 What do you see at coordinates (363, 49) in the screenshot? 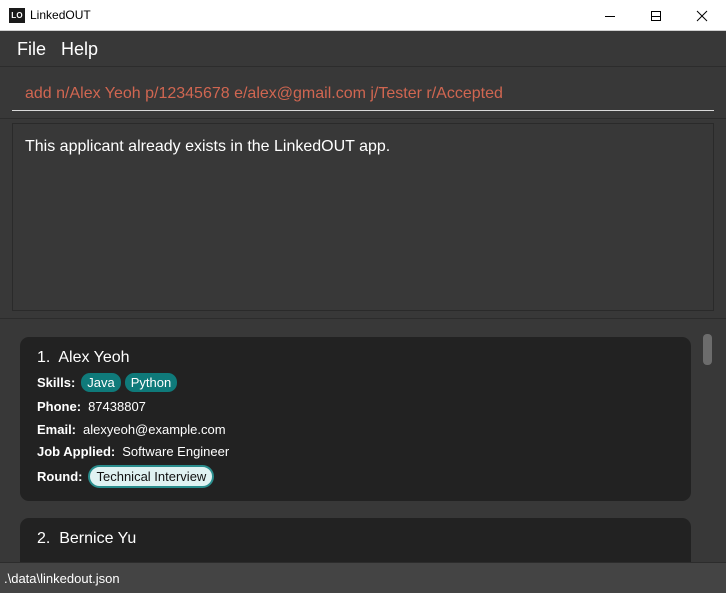
I see `menu-bar: File Help` at bounding box center [363, 49].